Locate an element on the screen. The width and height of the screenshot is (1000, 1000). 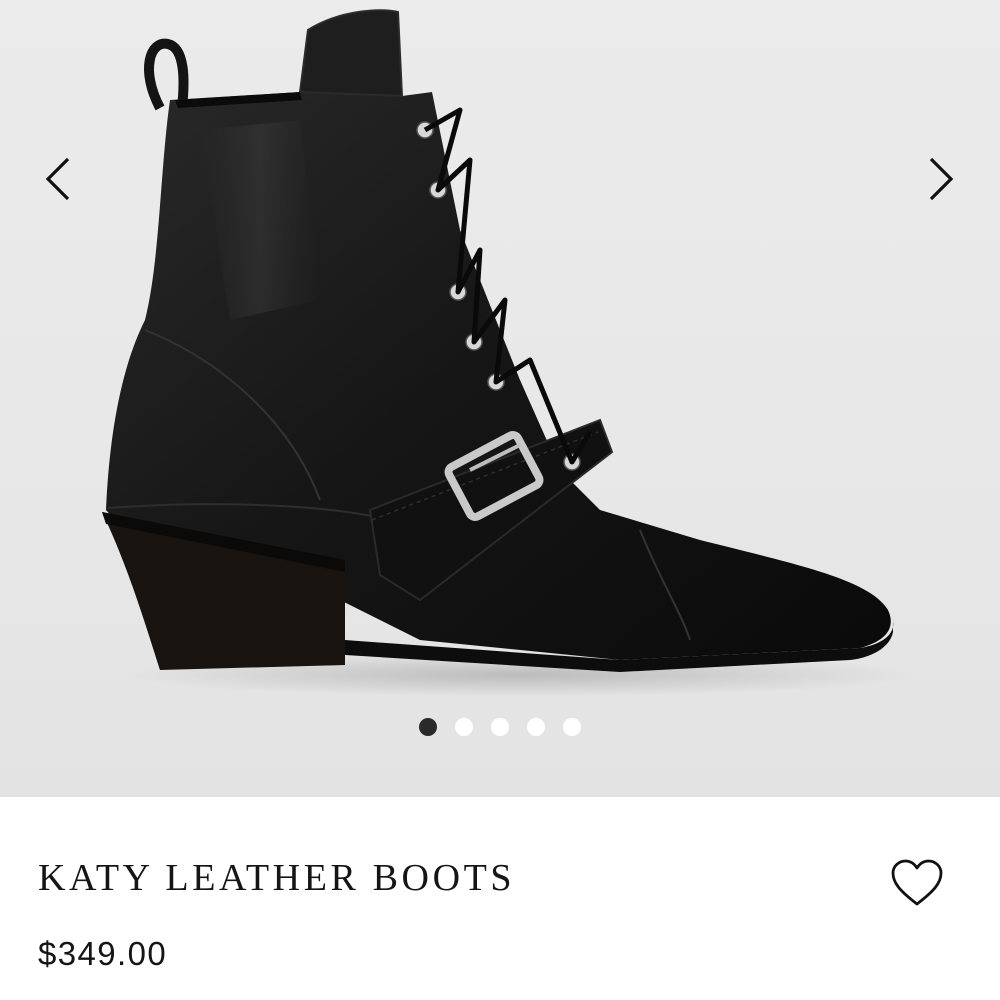
heart-outline-icon is located at coordinates (917, 882).